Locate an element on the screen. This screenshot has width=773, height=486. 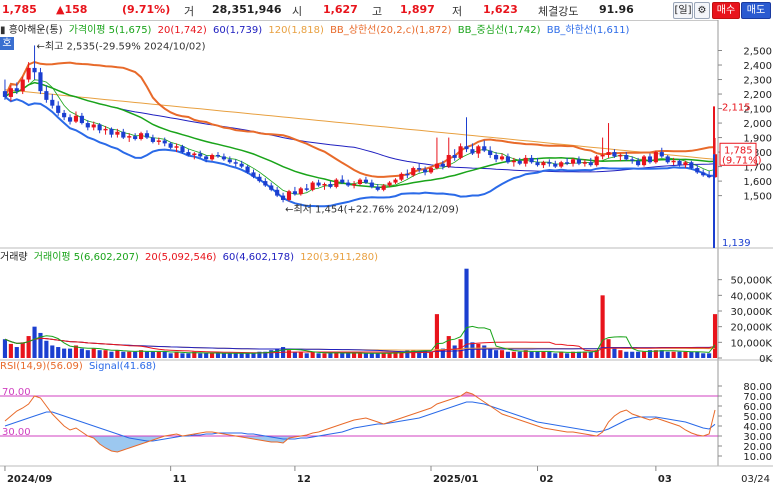
rsi-tick-label: 10.00 is located at coordinates (757, 457).